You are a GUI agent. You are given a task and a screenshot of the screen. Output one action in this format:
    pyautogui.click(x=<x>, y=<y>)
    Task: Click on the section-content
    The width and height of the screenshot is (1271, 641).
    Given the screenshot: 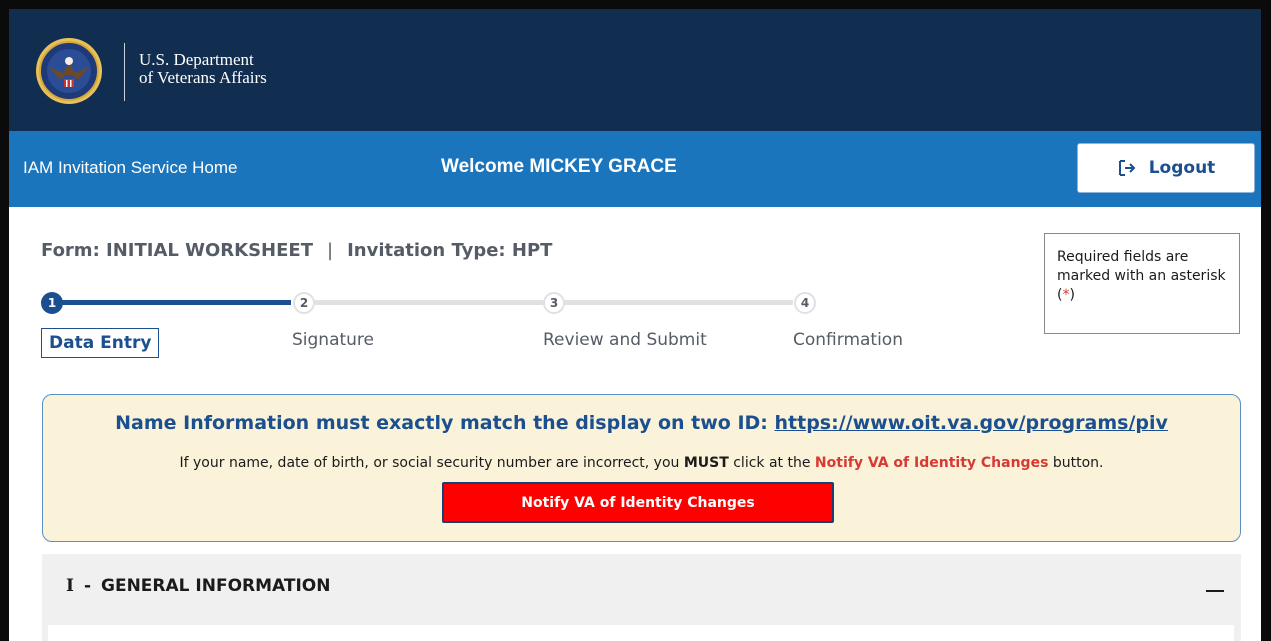 What is the action you would take?
    pyautogui.click(x=641, y=633)
    